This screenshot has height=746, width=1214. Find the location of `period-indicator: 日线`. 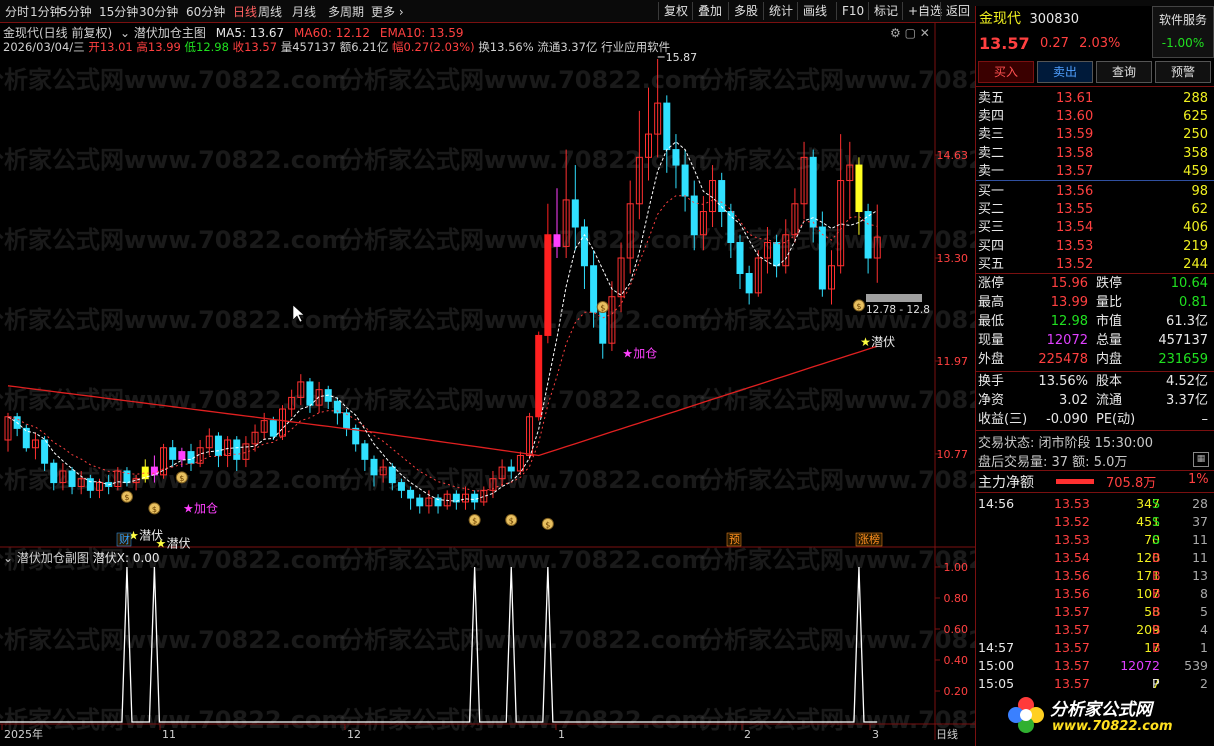

period-indicator: 日线 is located at coordinates (947, 734).